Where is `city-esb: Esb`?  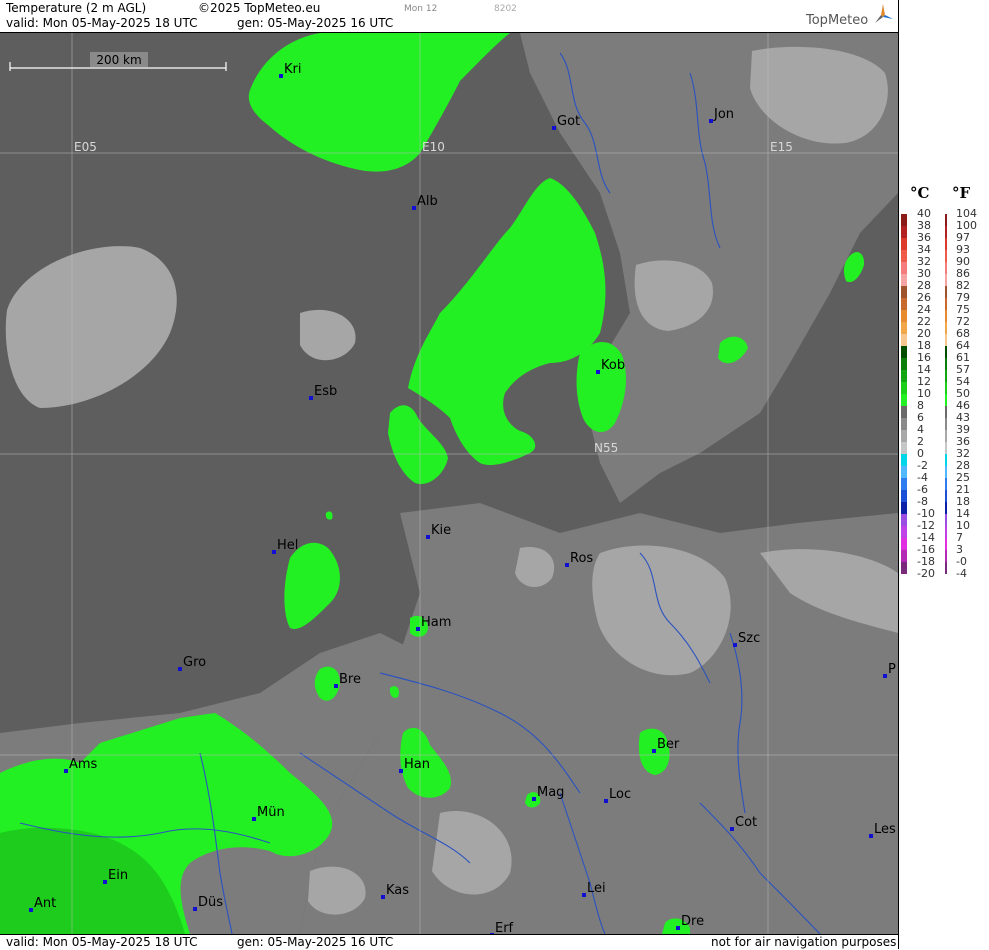
city-esb: Esb is located at coordinates (323, 392).